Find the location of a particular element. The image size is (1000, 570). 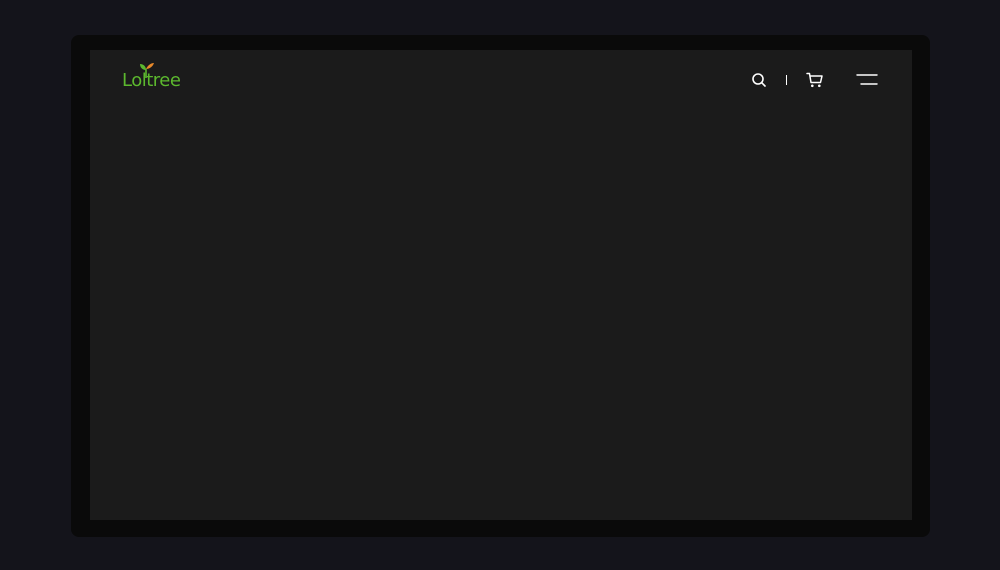

brand-logo: Loltree is located at coordinates (157, 78).